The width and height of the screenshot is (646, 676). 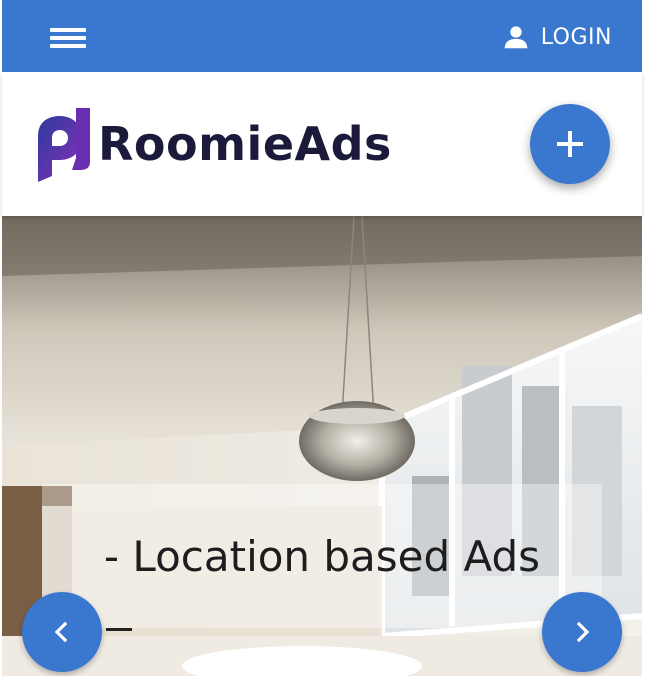 I want to click on roomieads-logo: RoomieAds, so click(x=212, y=144).